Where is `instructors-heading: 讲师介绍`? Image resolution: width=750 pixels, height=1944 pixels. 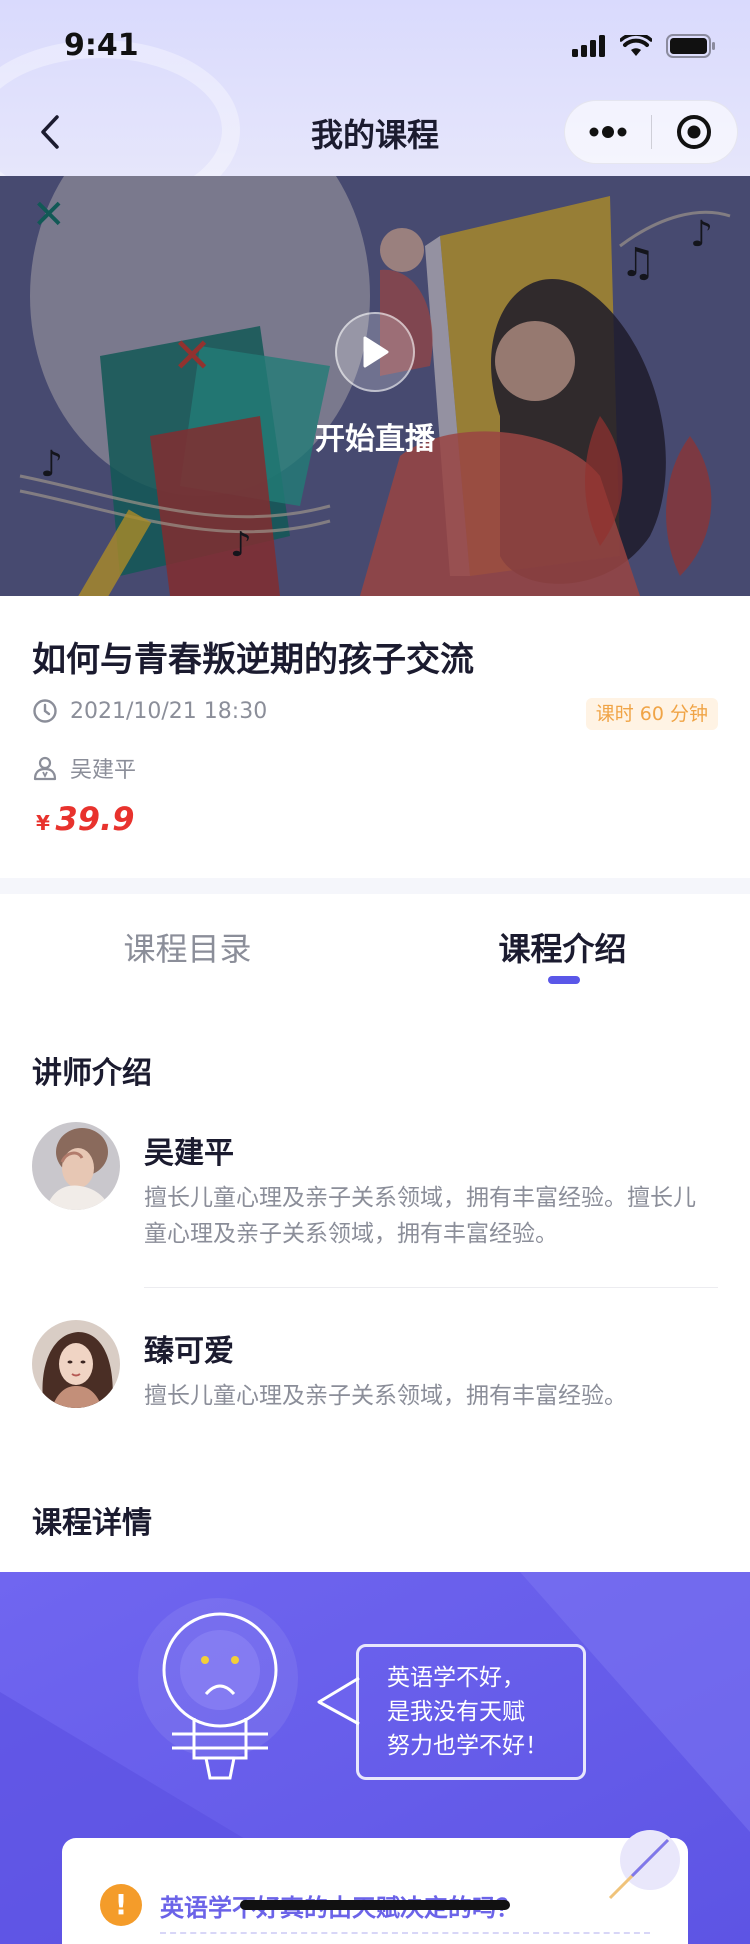 instructors-heading: 讲师介绍 is located at coordinates (92, 1073).